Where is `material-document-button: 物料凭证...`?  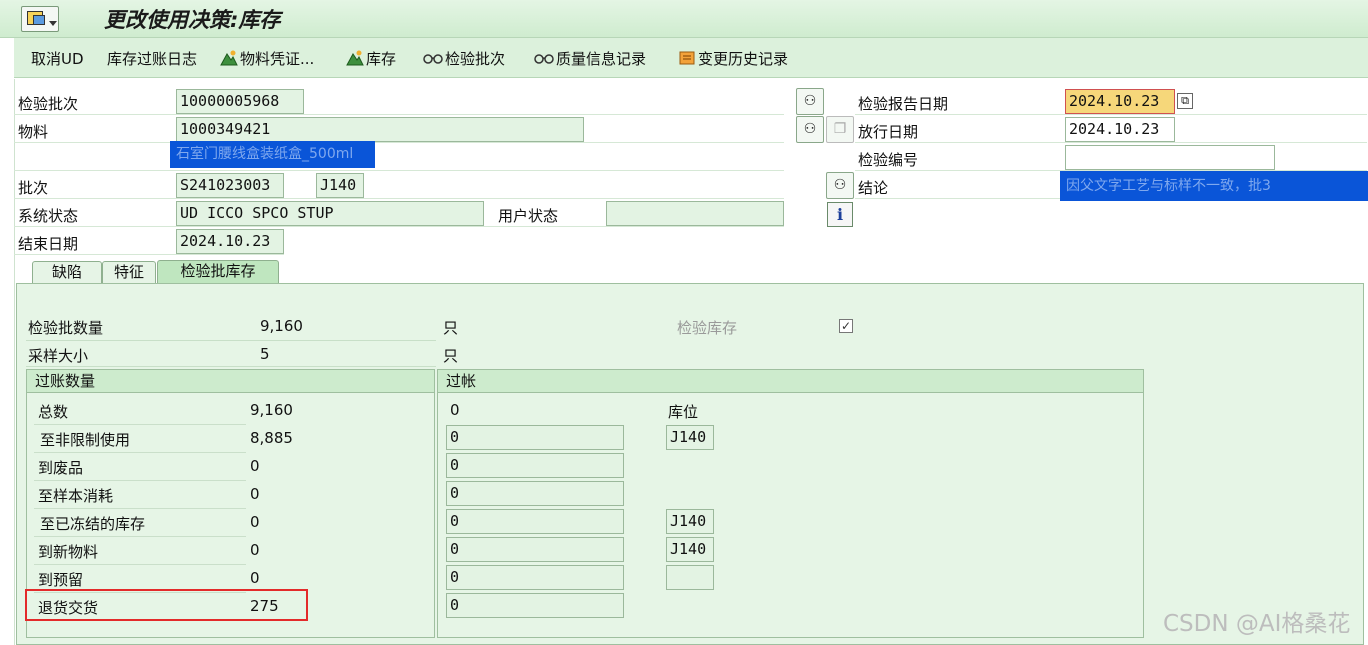 material-document-button: 物料凭证... is located at coordinates (267, 59).